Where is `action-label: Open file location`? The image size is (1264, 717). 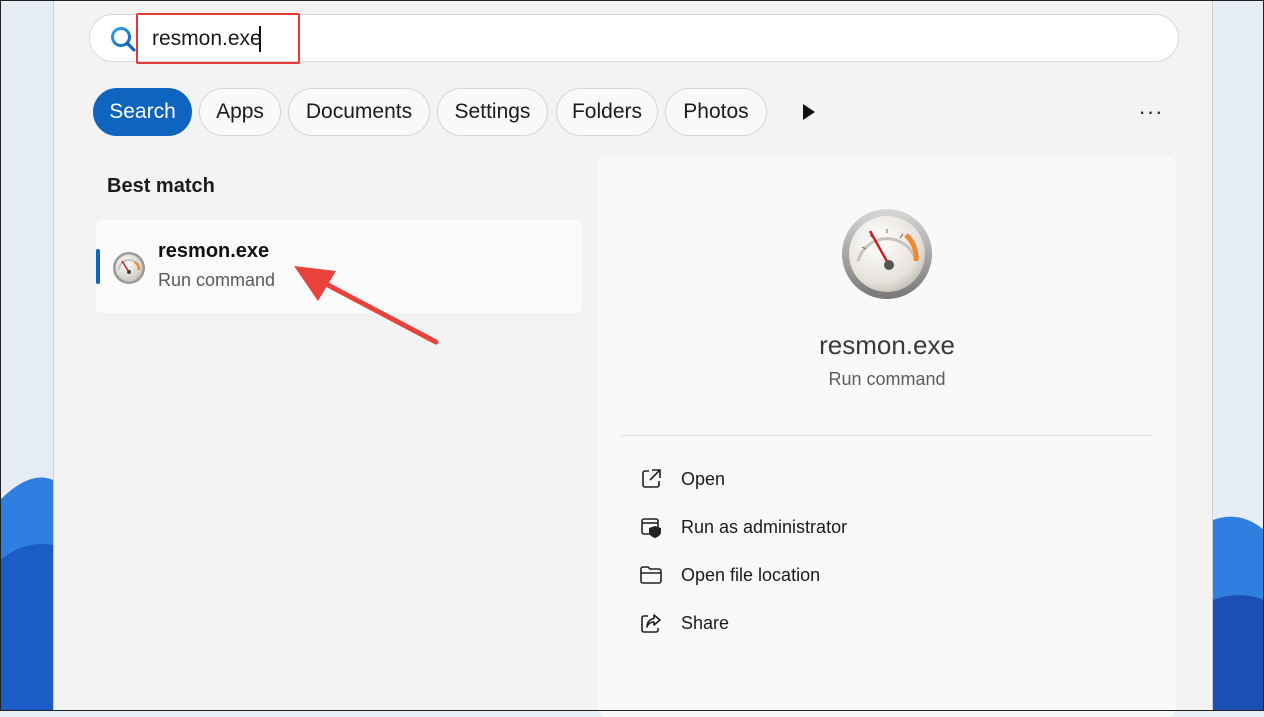
action-label: Open file location is located at coordinates (751, 574).